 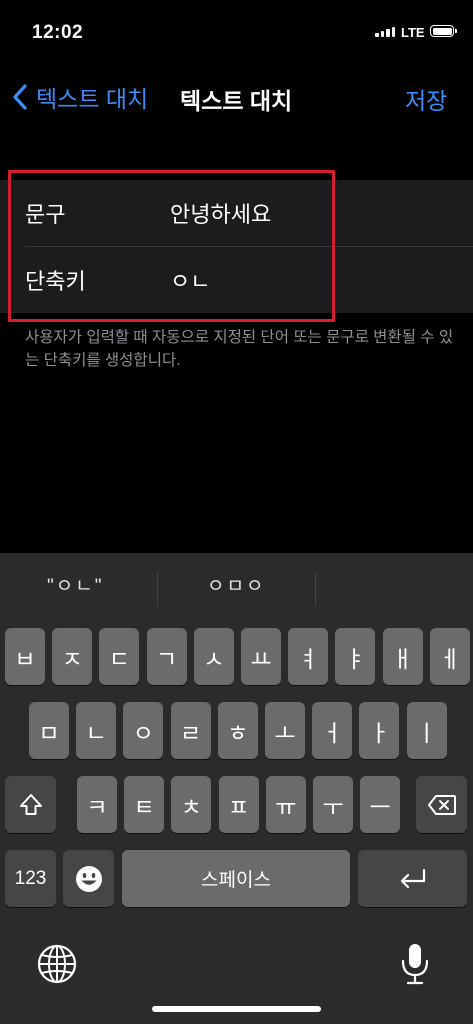 What do you see at coordinates (379, 730) in the screenshot?
I see `key-ㅏ: ㅏ` at bounding box center [379, 730].